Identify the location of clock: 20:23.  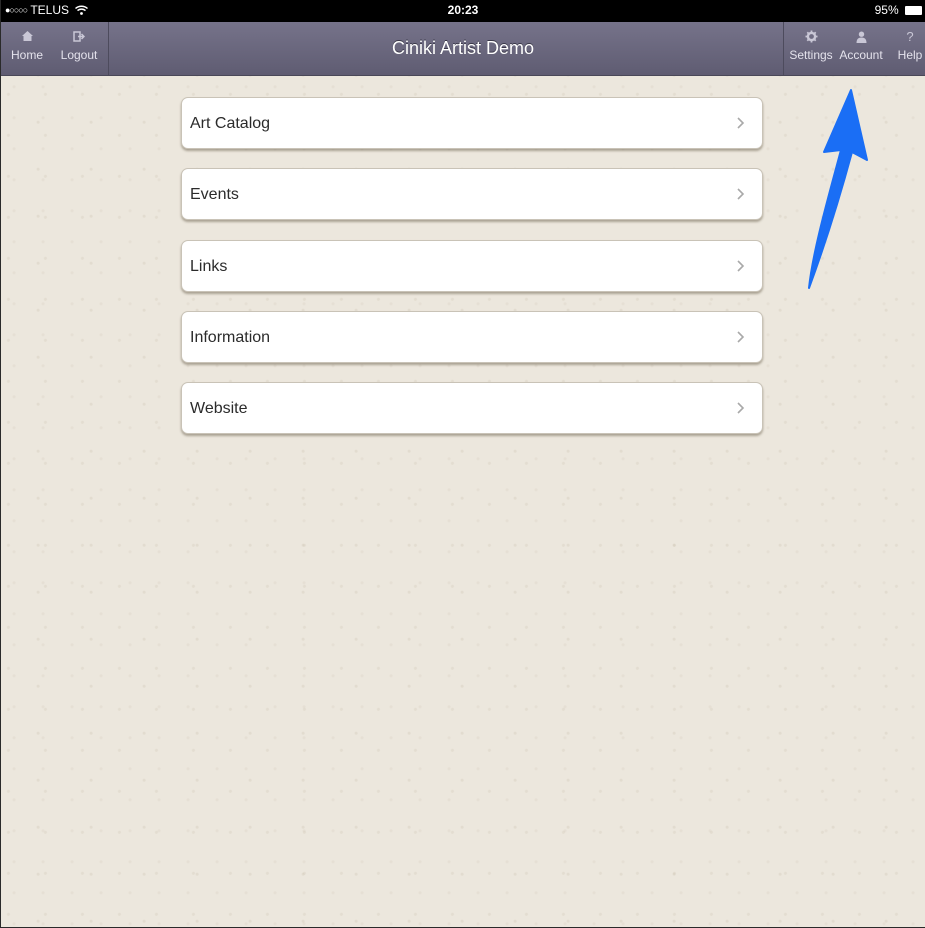
(463, 10).